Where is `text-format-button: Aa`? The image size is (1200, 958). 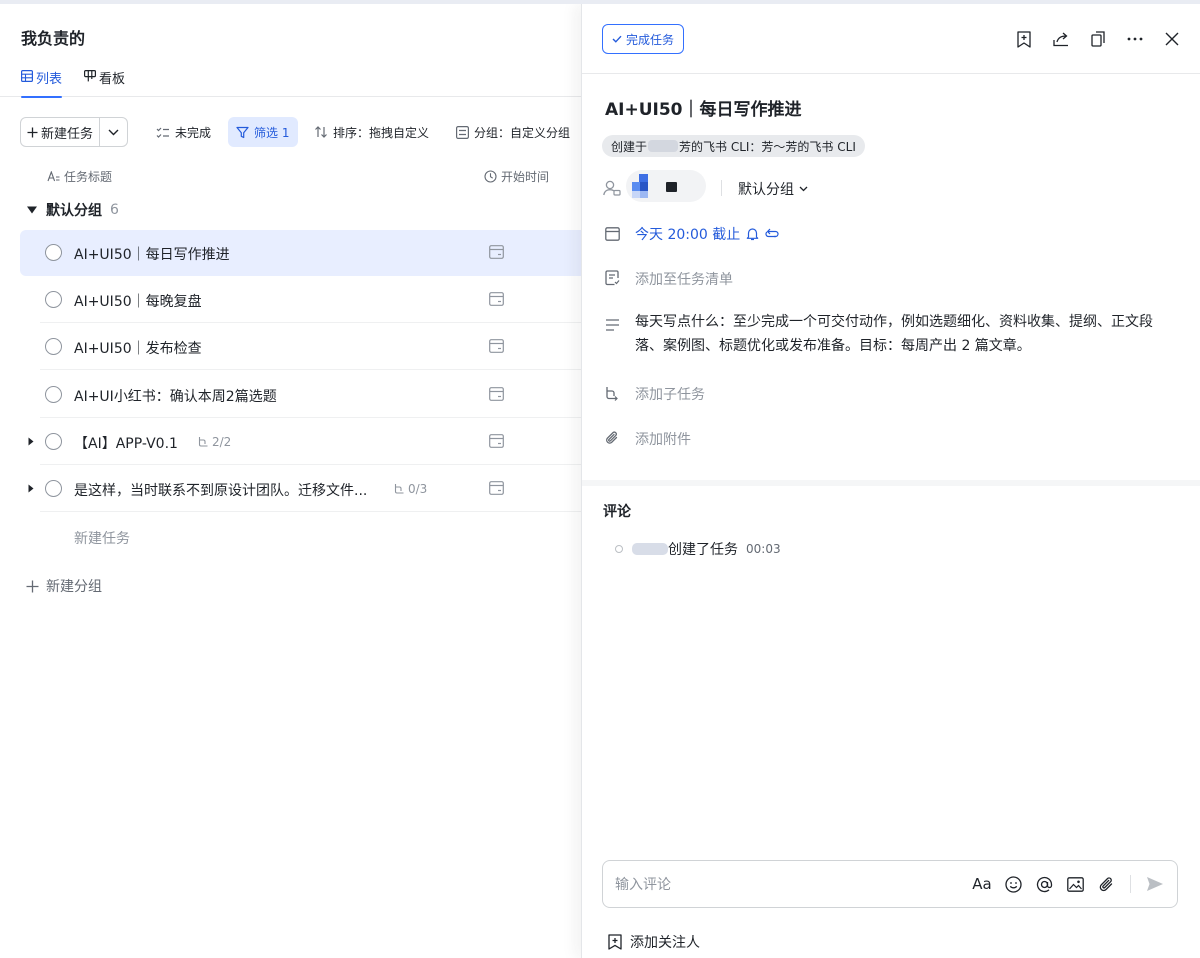
text-format-button: Aa is located at coordinates (982, 884).